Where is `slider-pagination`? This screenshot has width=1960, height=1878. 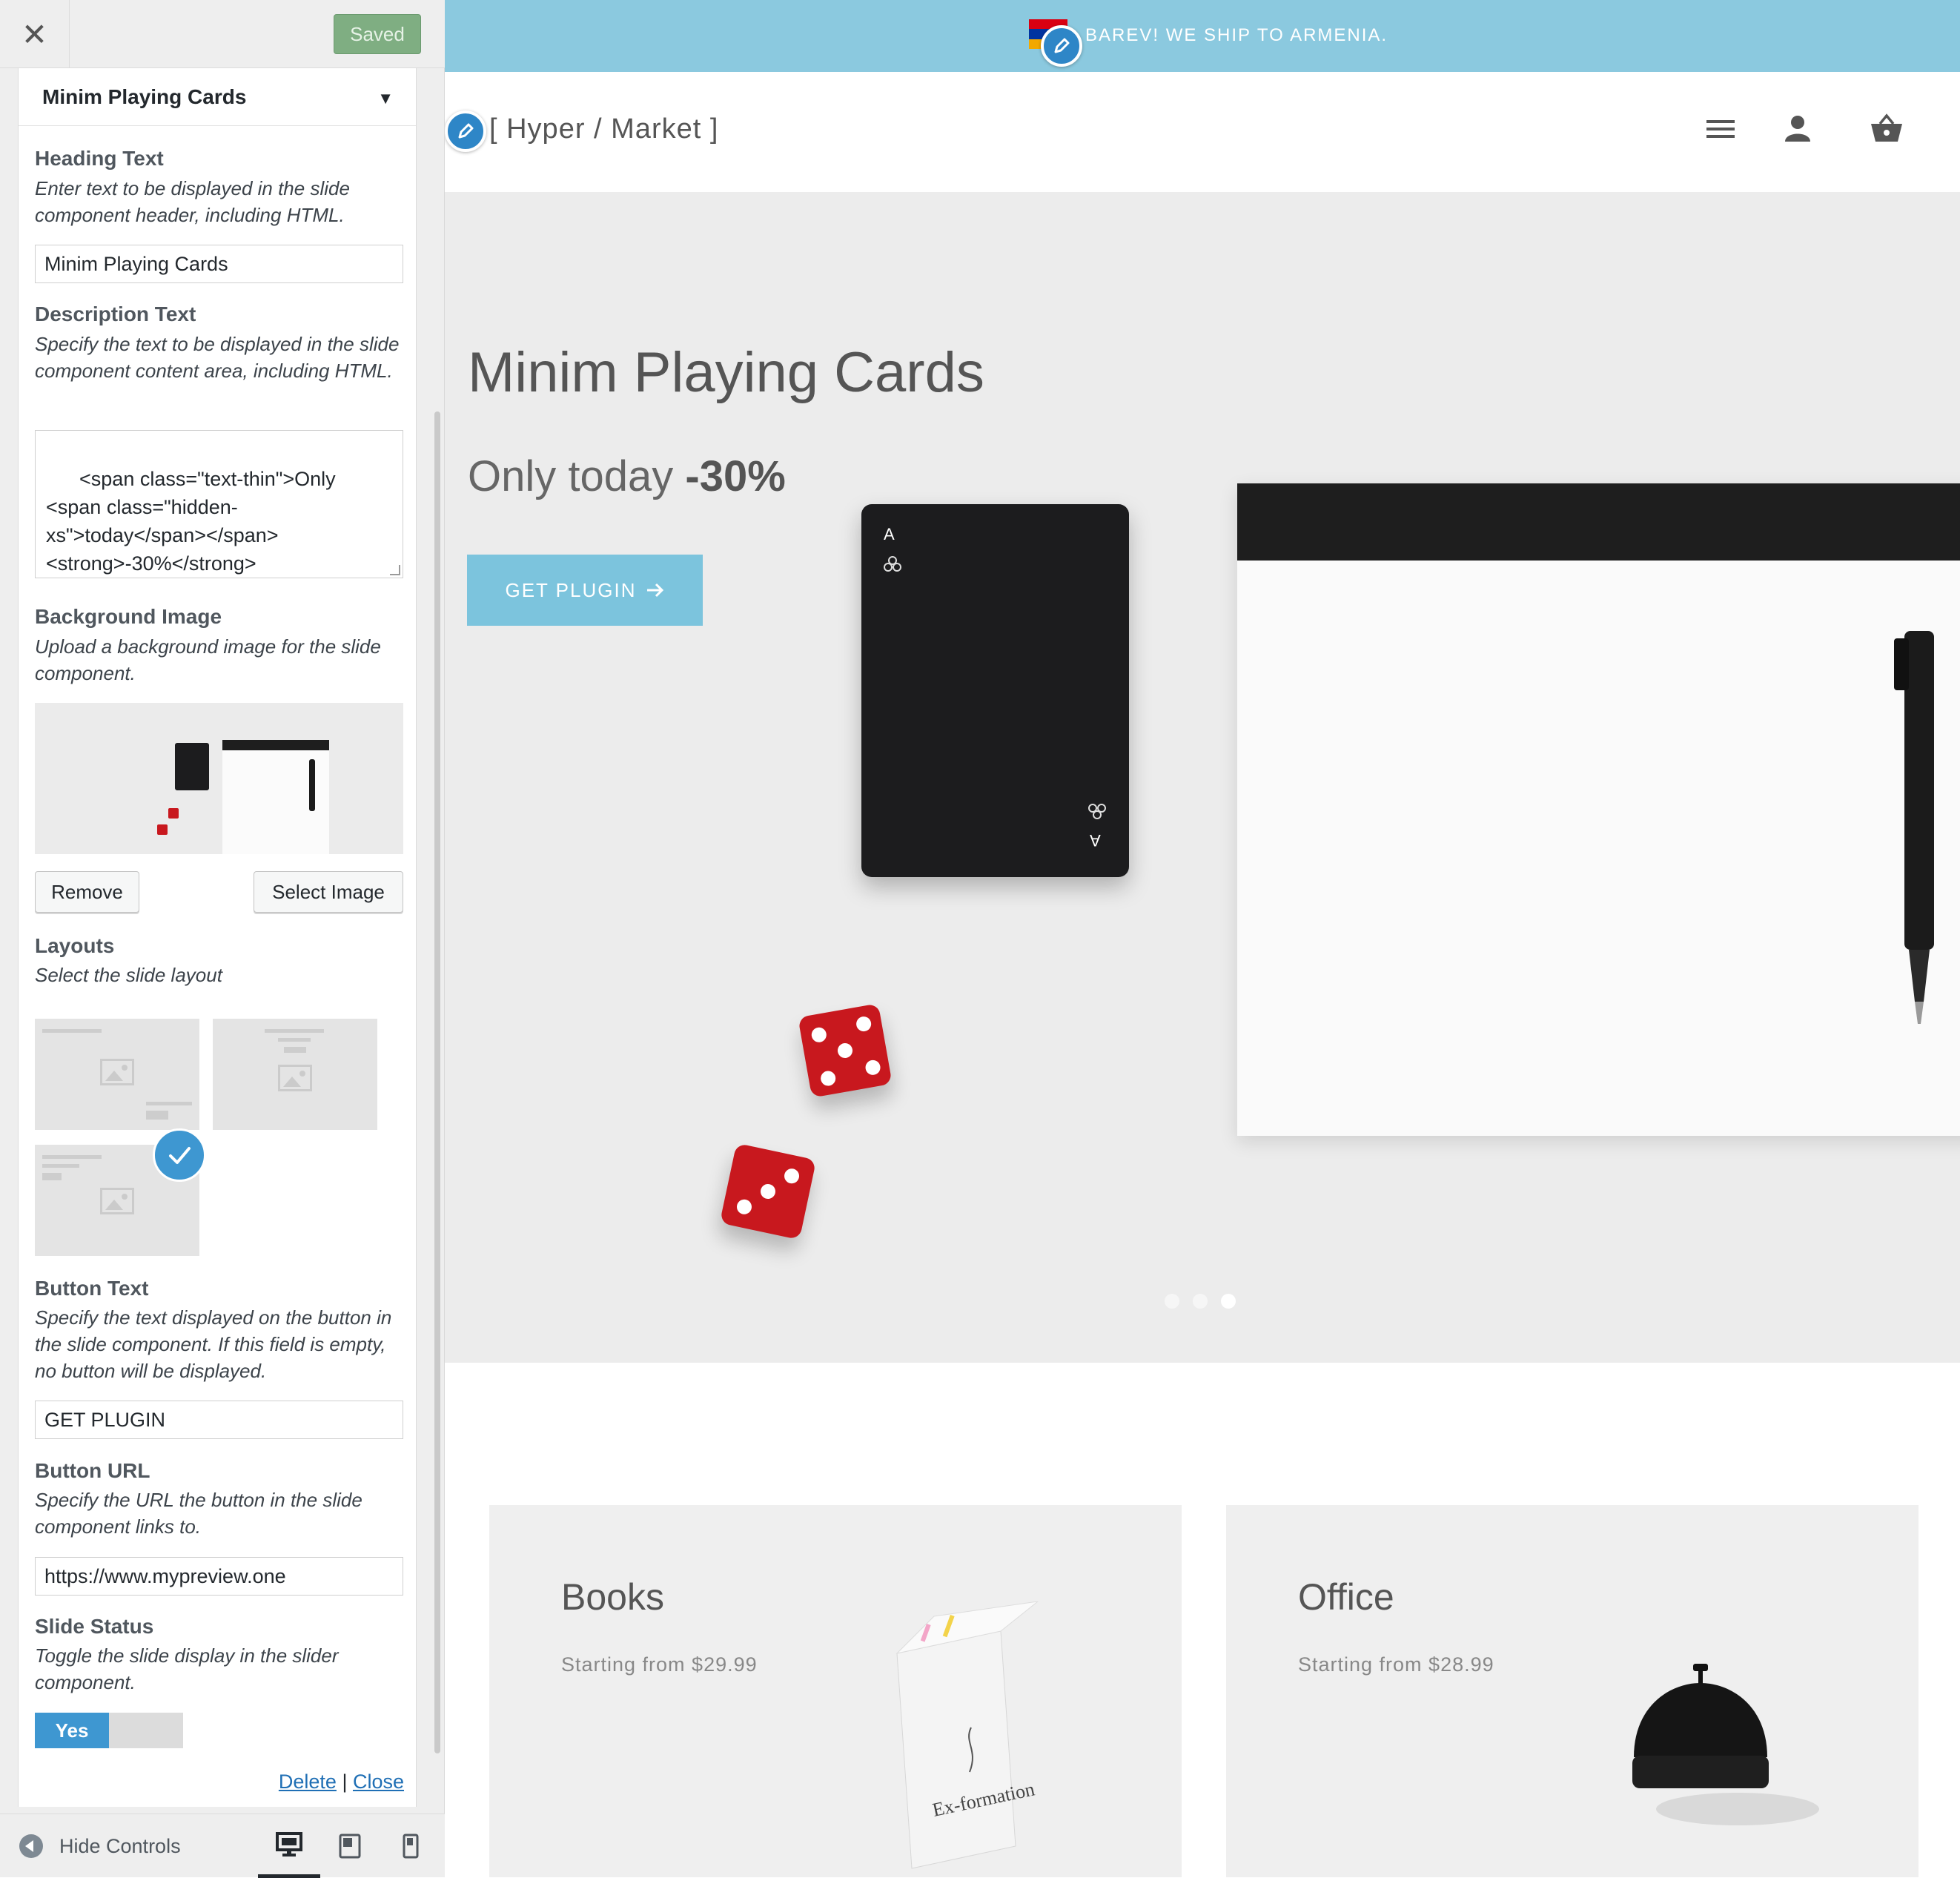 slider-pagination is located at coordinates (1200, 1301).